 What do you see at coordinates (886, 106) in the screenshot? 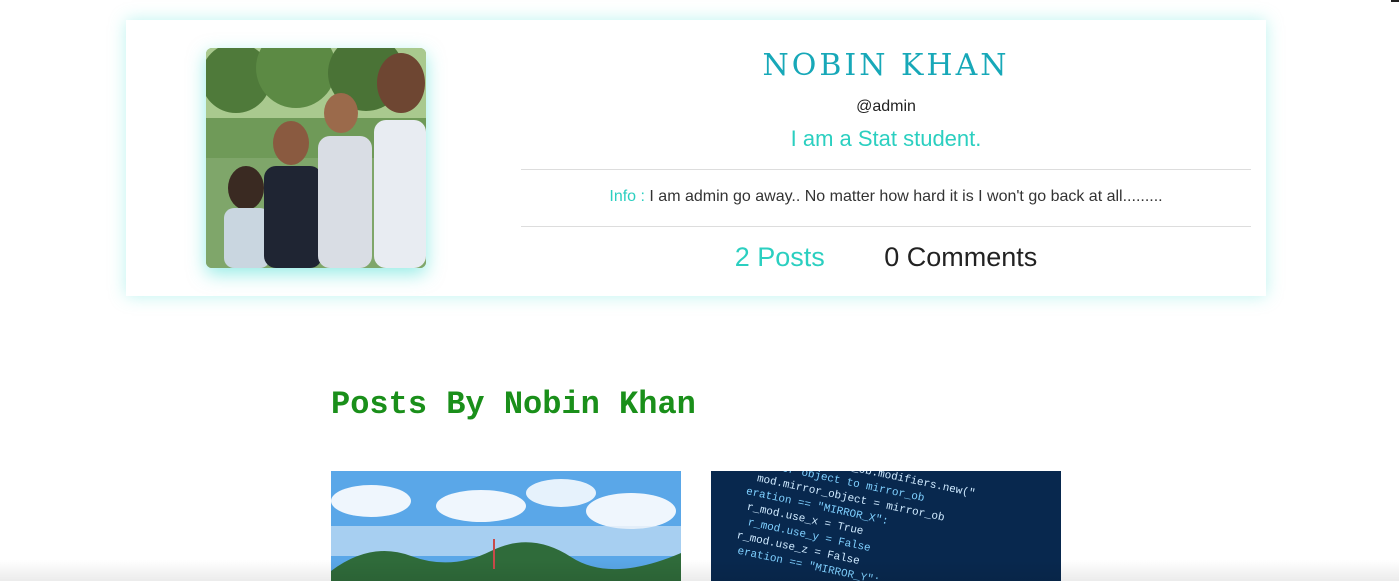
I see `profile-username: @admin` at bounding box center [886, 106].